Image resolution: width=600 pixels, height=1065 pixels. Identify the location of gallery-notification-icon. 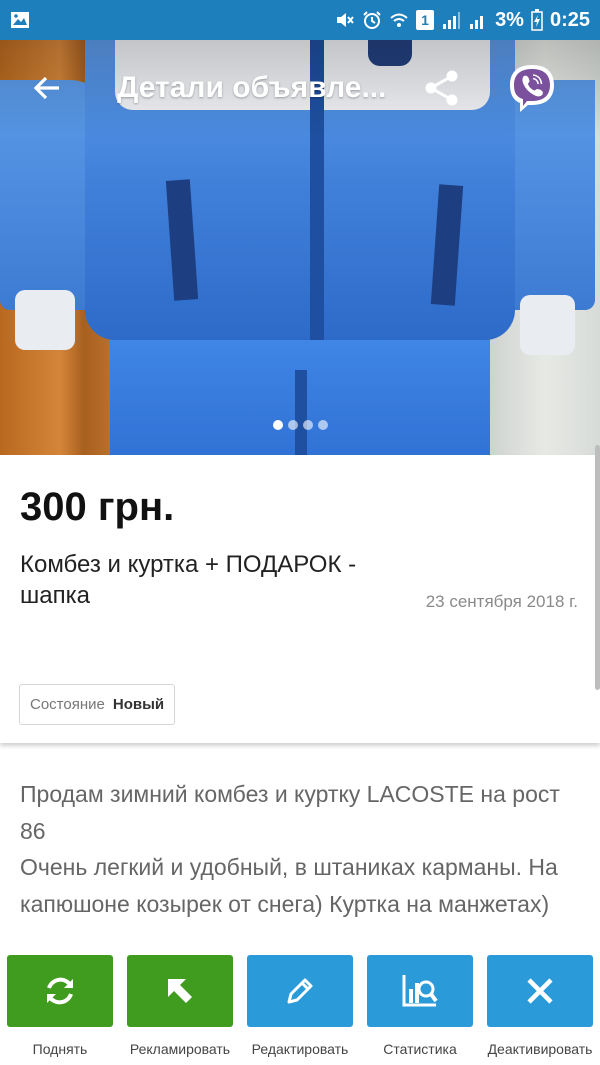
(20, 20).